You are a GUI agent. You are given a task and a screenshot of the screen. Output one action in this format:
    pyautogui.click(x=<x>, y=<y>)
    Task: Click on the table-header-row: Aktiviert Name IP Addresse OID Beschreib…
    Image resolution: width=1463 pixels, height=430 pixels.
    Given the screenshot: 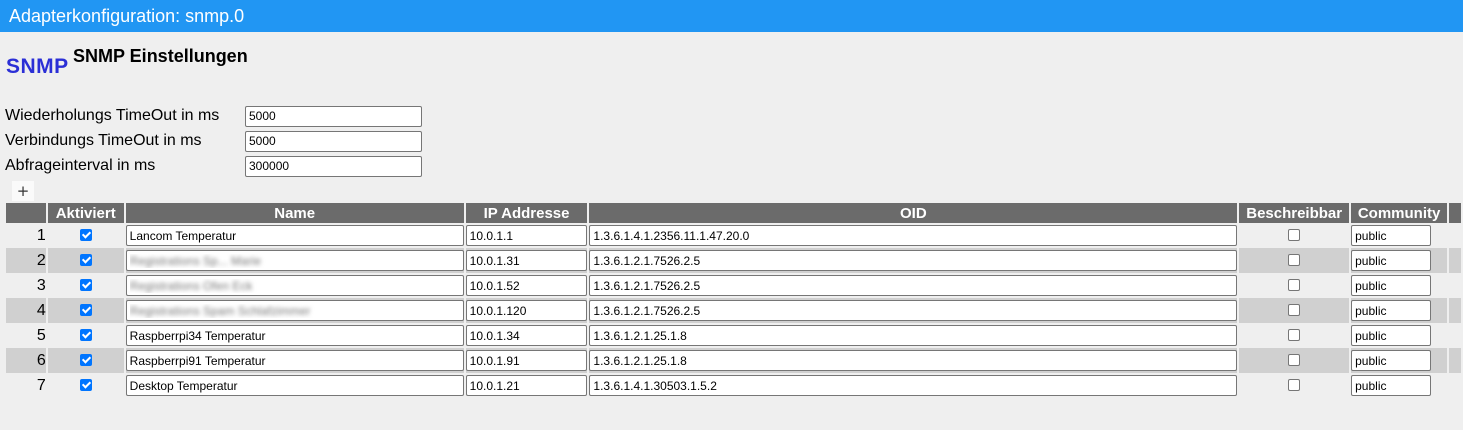 What is the action you would take?
    pyautogui.click(x=733, y=213)
    